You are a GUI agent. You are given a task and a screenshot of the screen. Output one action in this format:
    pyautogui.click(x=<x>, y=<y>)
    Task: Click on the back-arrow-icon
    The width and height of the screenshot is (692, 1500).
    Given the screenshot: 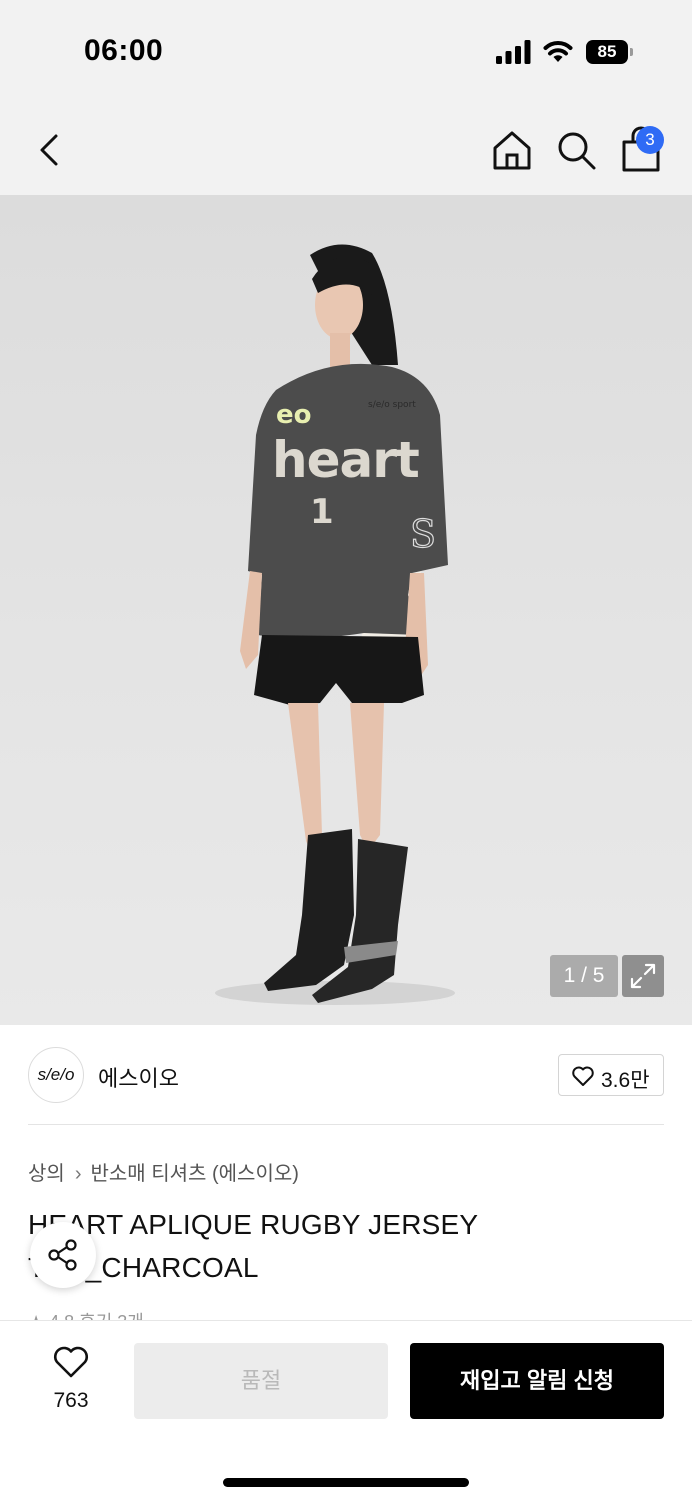 What is the action you would take?
    pyautogui.click(x=50, y=150)
    